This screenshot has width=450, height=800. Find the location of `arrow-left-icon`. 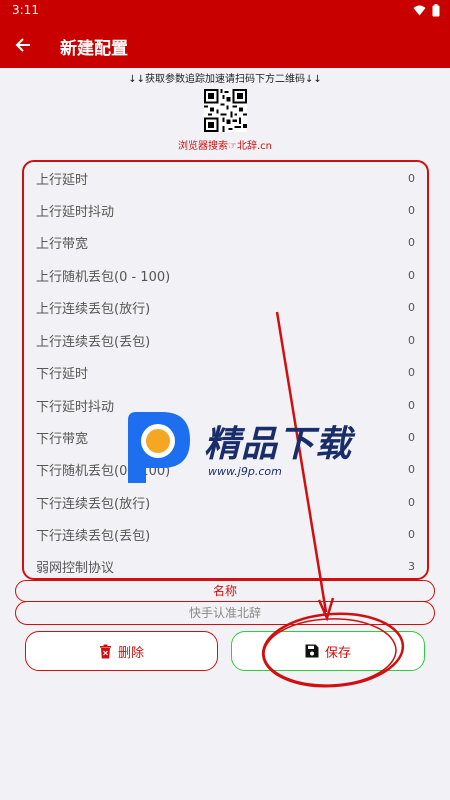

arrow-left-icon is located at coordinates (22, 45).